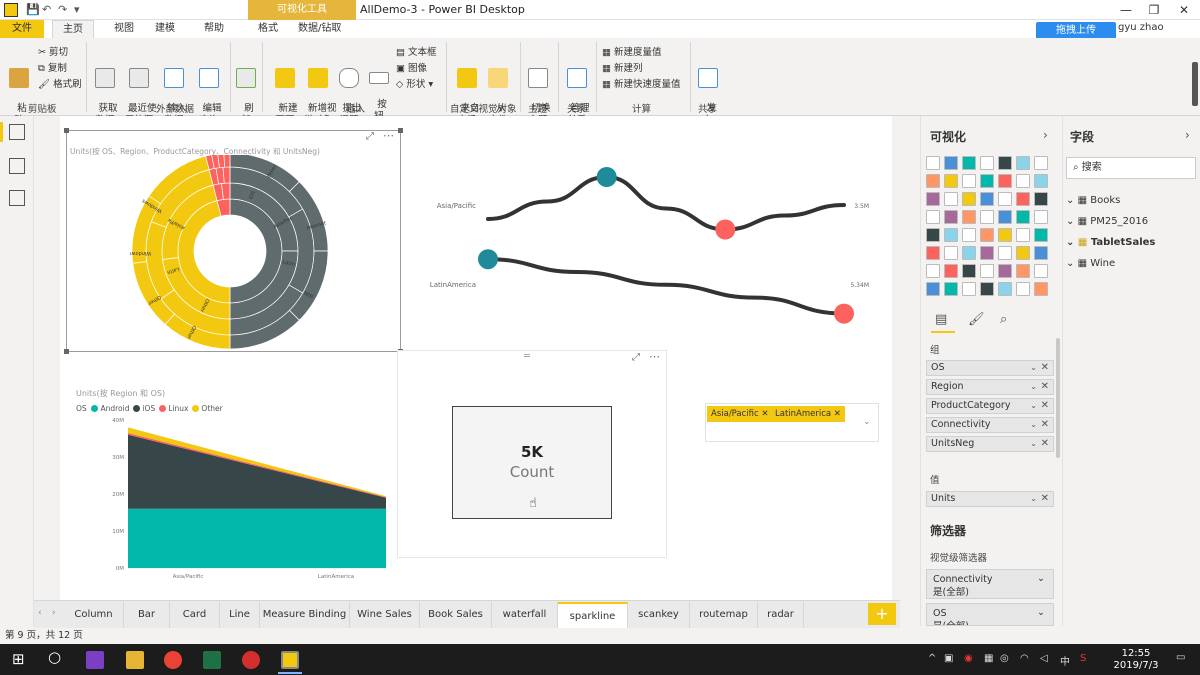 The width and height of the screenshot is (1200, 675). I want to click on tab-data-drill: 数据/钻取, so click(319, 29).